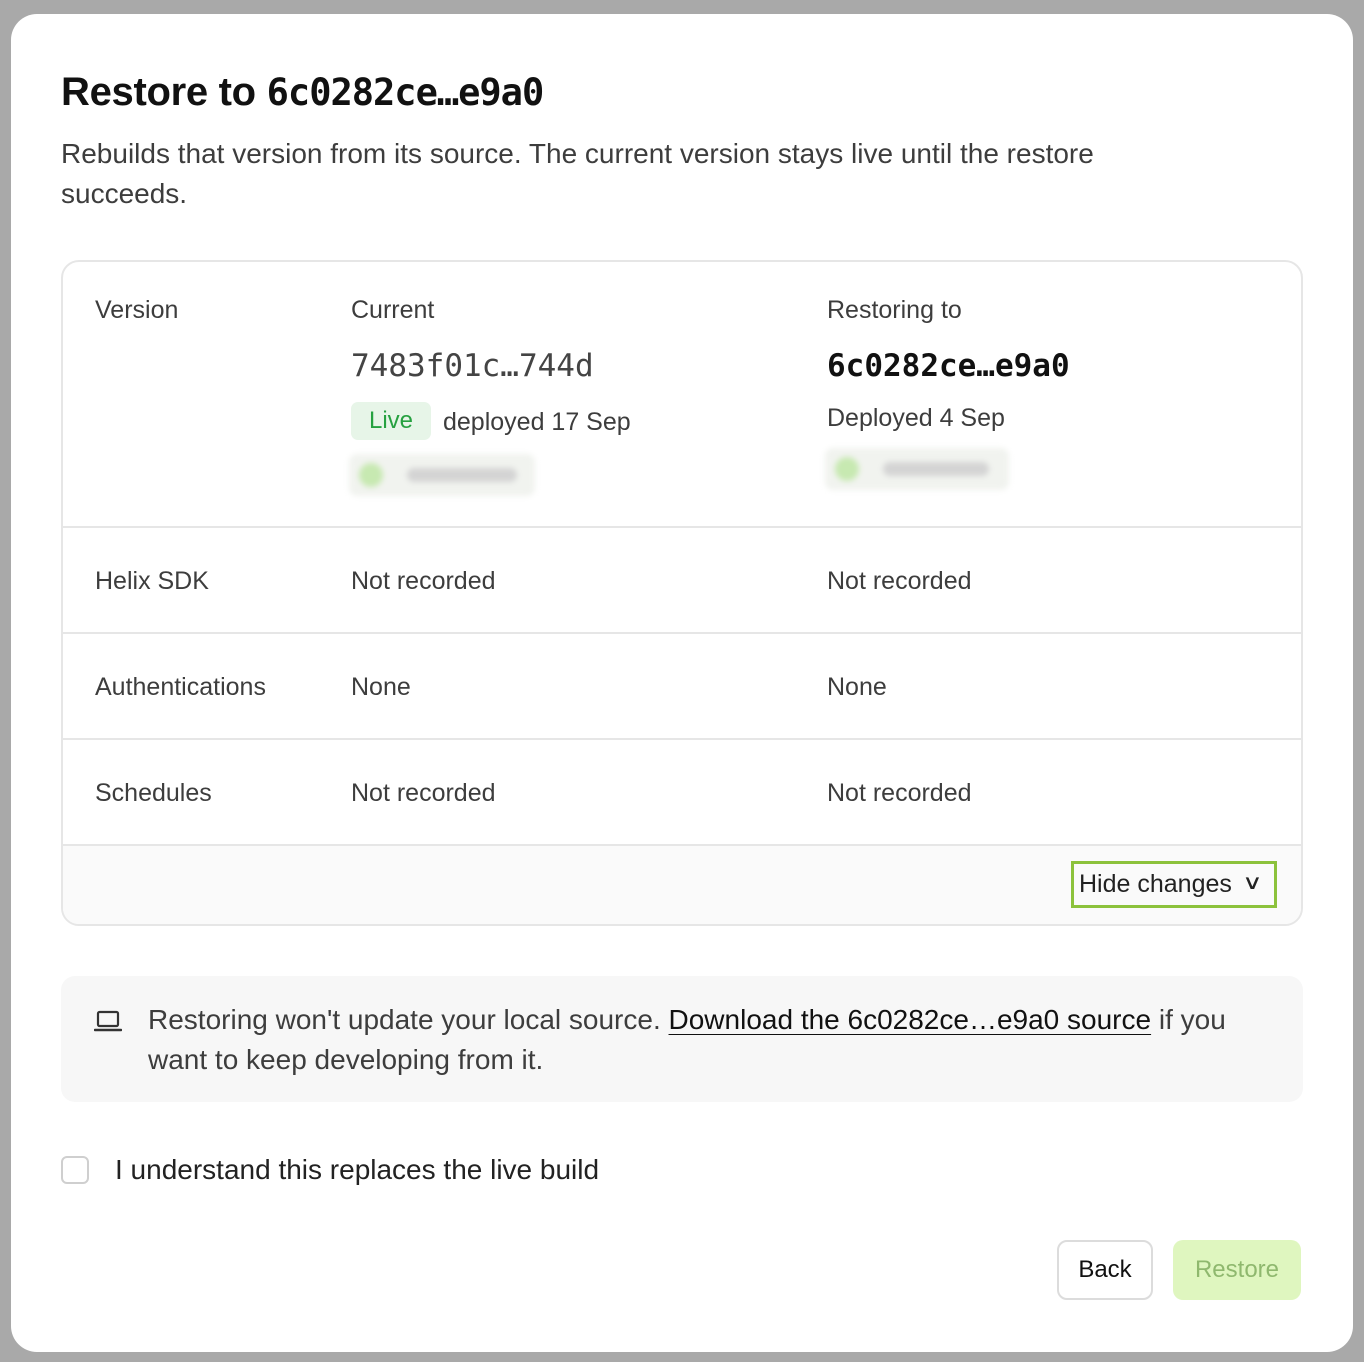 Image resolution: width=1364 pixels, height=1362 pixels. I want to click on current-deployer-avatar, so click(442, 475).